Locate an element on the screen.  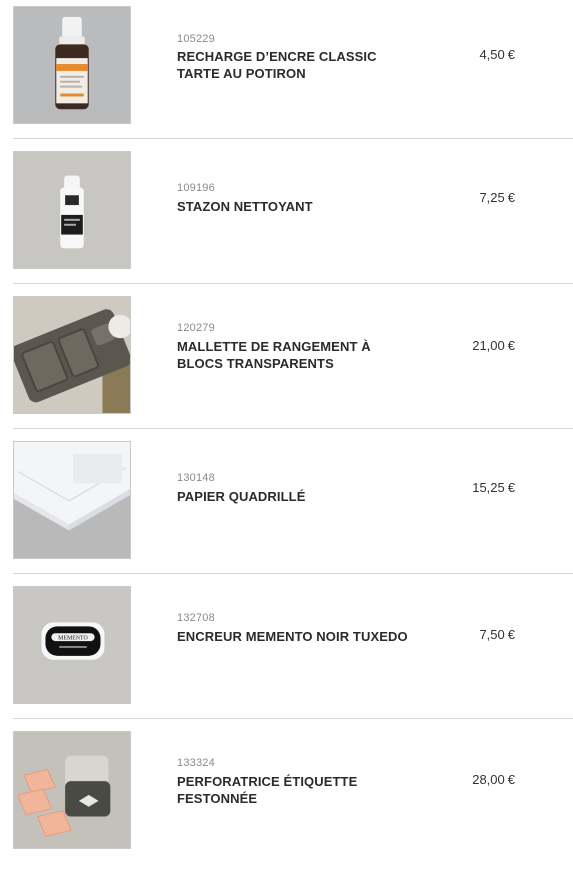
cleaner-bottle-icon is located at coordinates (72, 210).